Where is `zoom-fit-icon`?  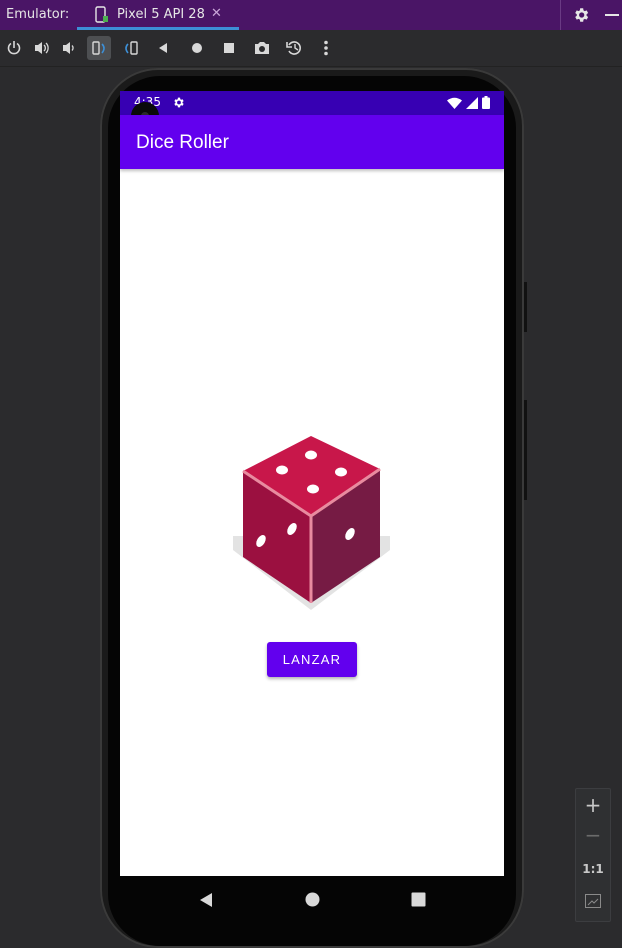 zoom-fit-icon is located at coordinates (593, 902).